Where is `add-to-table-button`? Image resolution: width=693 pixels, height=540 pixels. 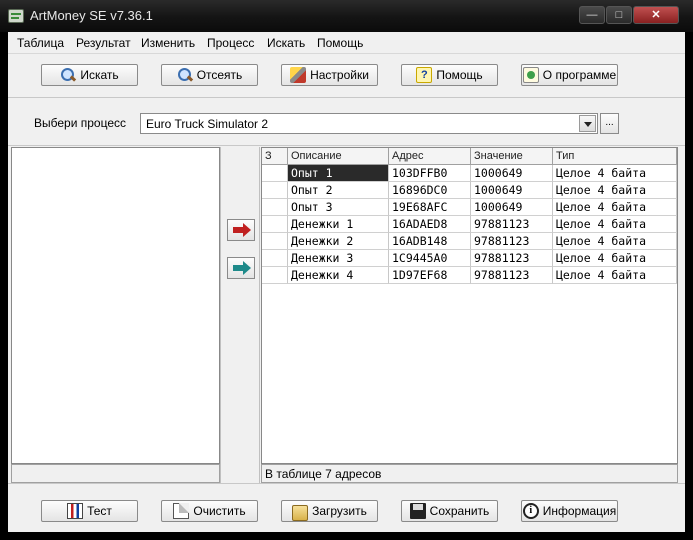 add-to-table-button is located at coordinates (241, 230).